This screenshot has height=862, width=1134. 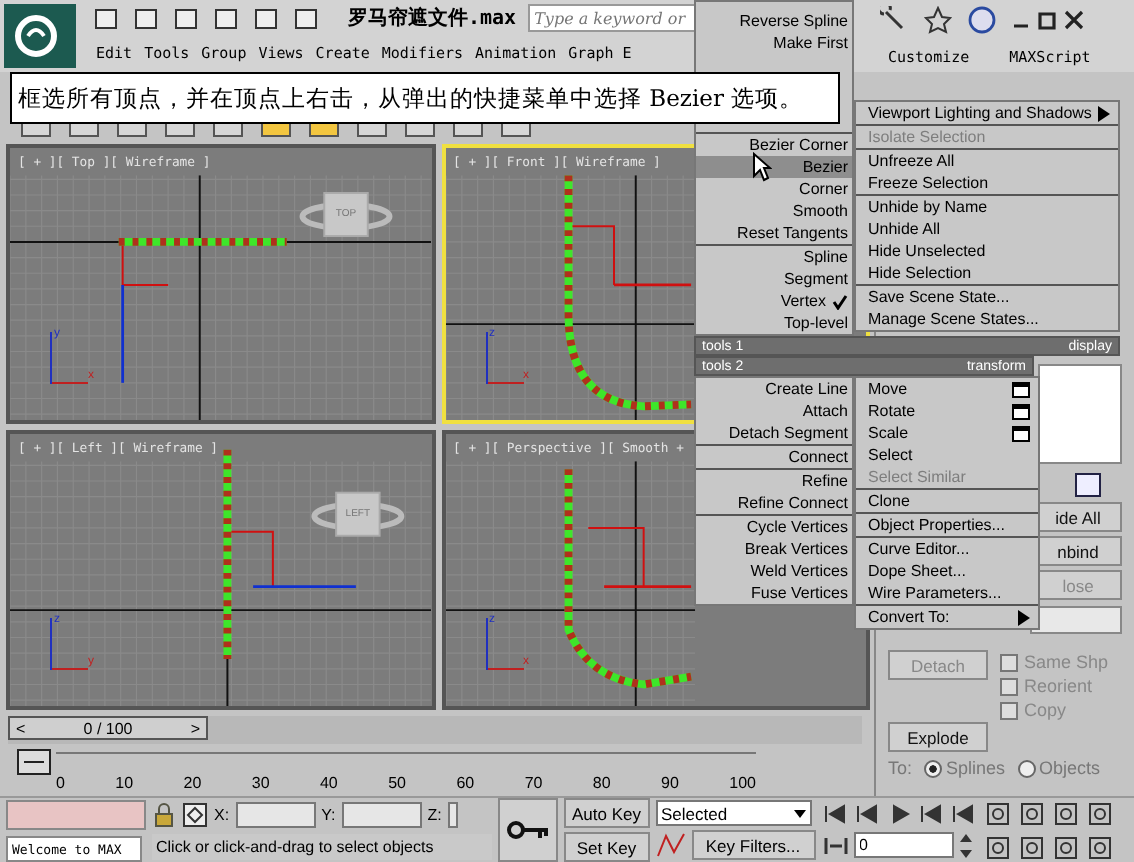 What do you see at coordinates (397, 783) in the screenshot?
I see `tick-label: 50` at bounding box center [397, 783].